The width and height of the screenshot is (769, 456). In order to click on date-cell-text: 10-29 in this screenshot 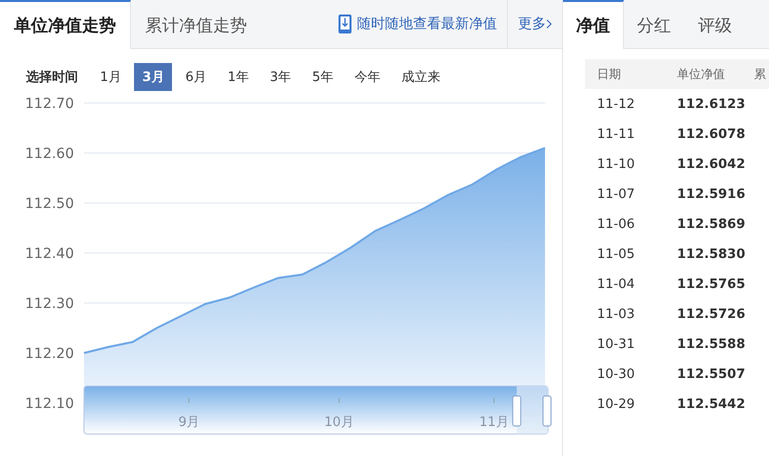, I will do `click(616, 404)`.